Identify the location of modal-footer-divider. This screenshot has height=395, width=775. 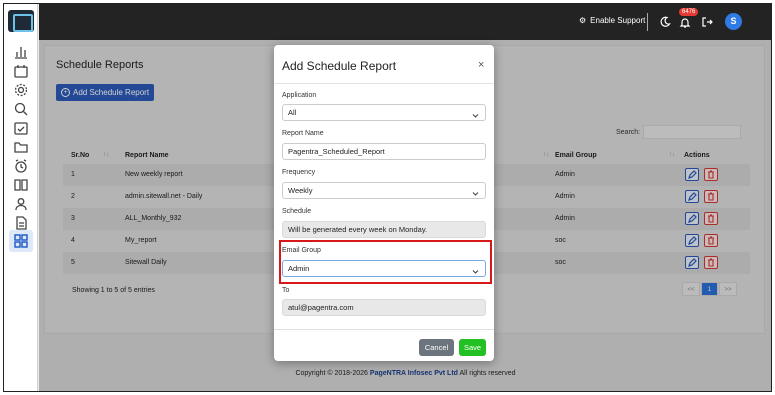
(384, 329).